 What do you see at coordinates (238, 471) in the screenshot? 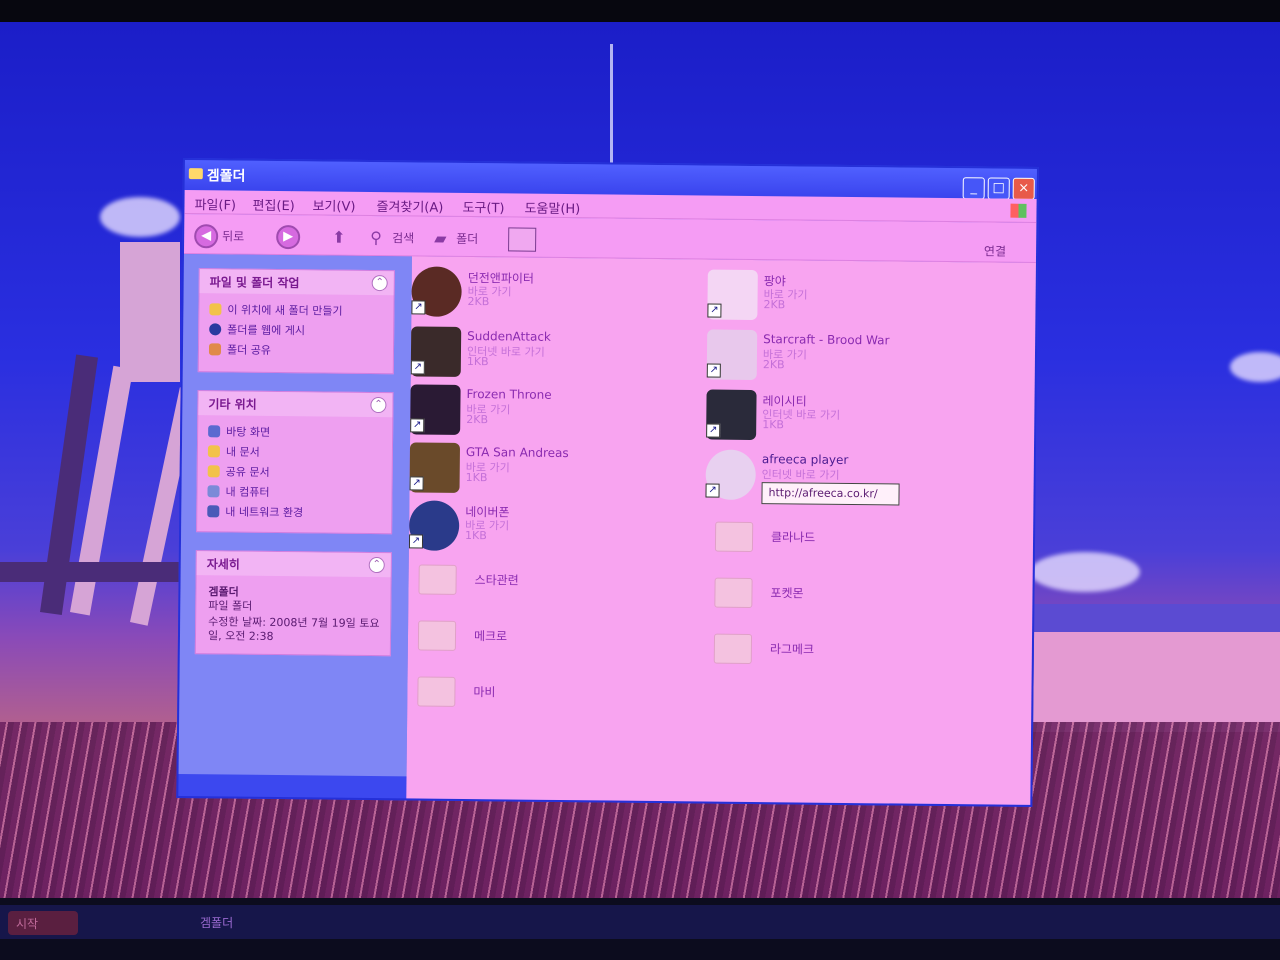
I see `place-shared-documents: 공유 문서` at bounding box center [238, 471].